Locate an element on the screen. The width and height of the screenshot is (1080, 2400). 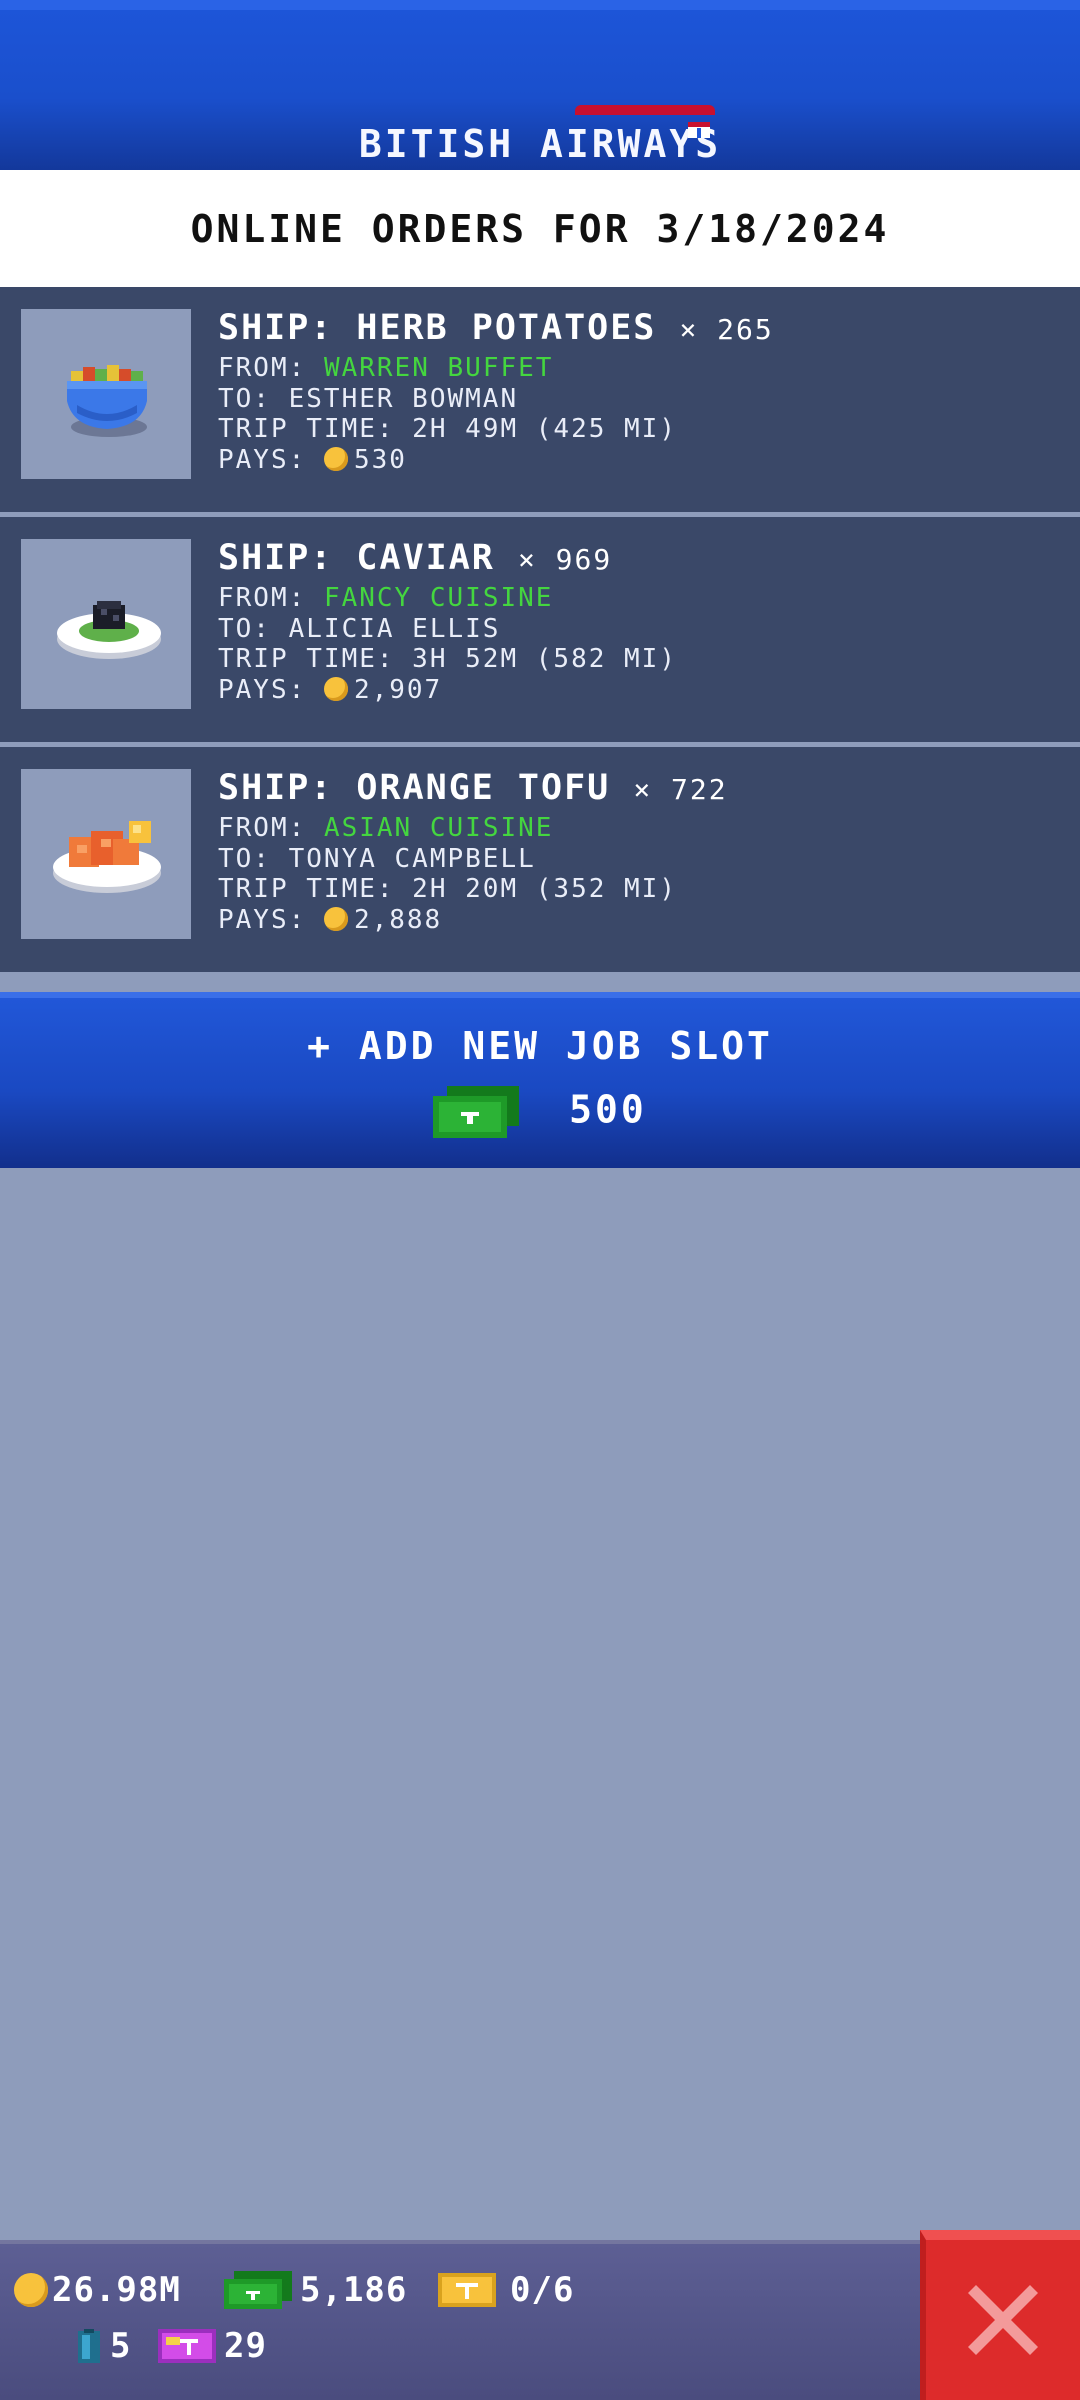
job-quantity: × 969 is located at coordinates (565, 559).